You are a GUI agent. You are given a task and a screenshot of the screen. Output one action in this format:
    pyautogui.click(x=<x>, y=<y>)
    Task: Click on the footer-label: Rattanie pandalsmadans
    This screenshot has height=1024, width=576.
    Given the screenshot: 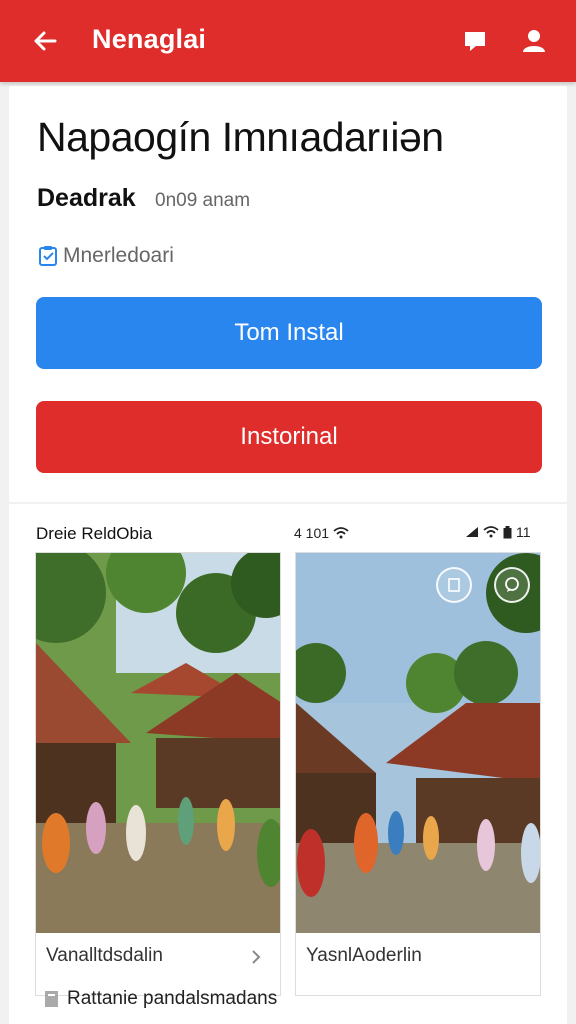 What is the action you would take?
    pyautogui.click(x=172, y=998)
    